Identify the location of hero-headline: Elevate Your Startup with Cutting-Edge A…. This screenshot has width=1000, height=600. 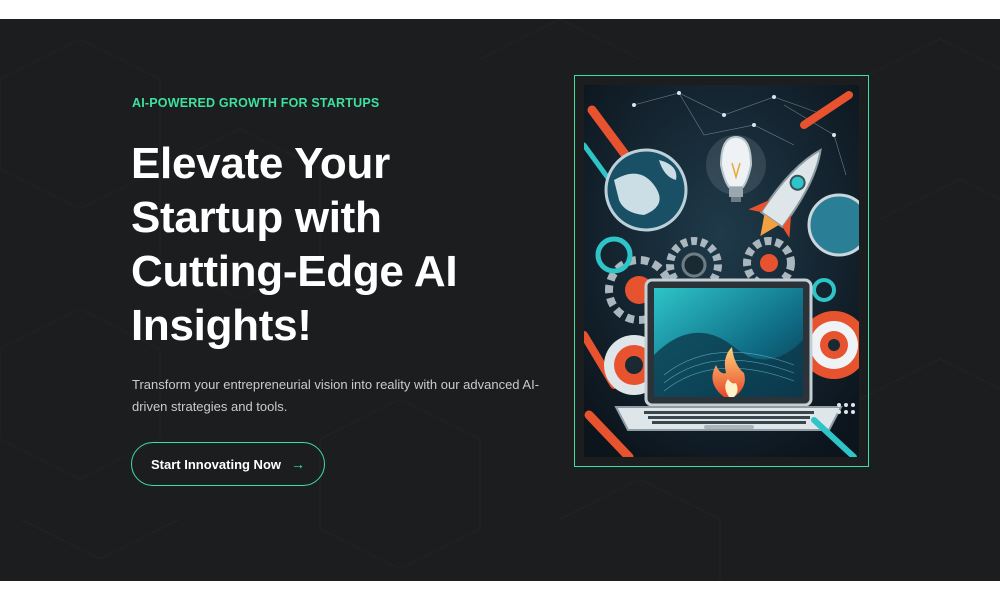
(294, 244).